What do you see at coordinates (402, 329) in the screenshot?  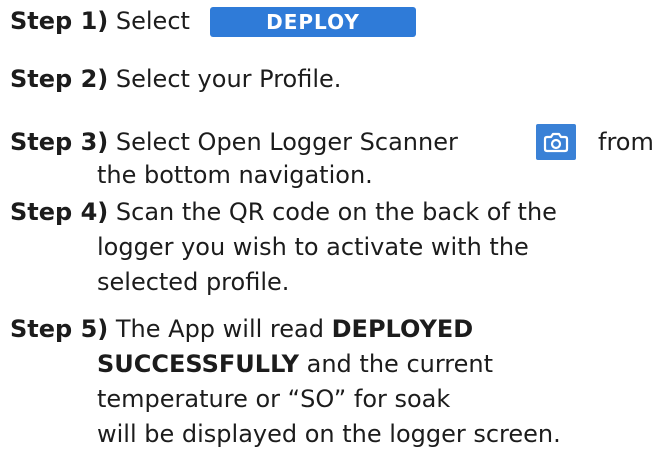 I see `step-5-deployed: DEPLOYED` at bounding box center [402, 329].